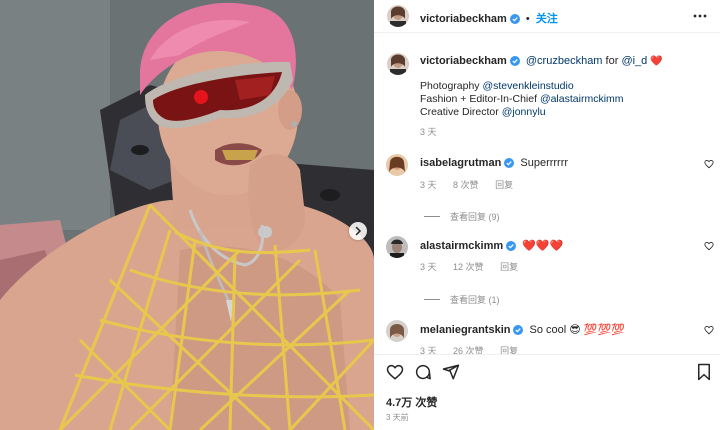  Describe the element at coordinates (463, 61) in the screenshot. I see `caption-author-username: victoriabeckham` at that location.